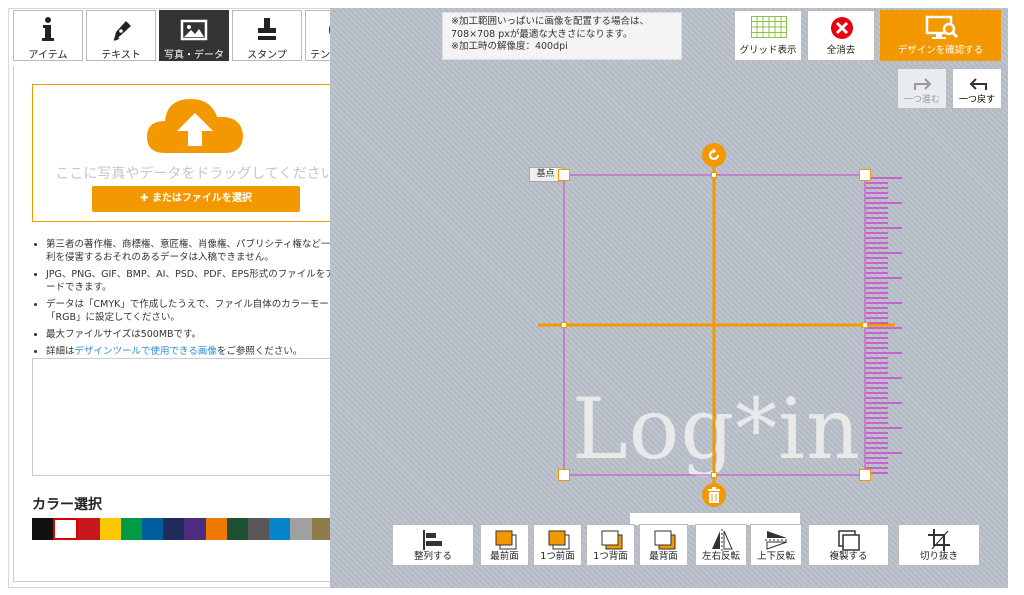  What do you see at coordinates (865, 475) in the screenshot?
I see `resize-handle-bottom-right` at bounding box center [865, 475].